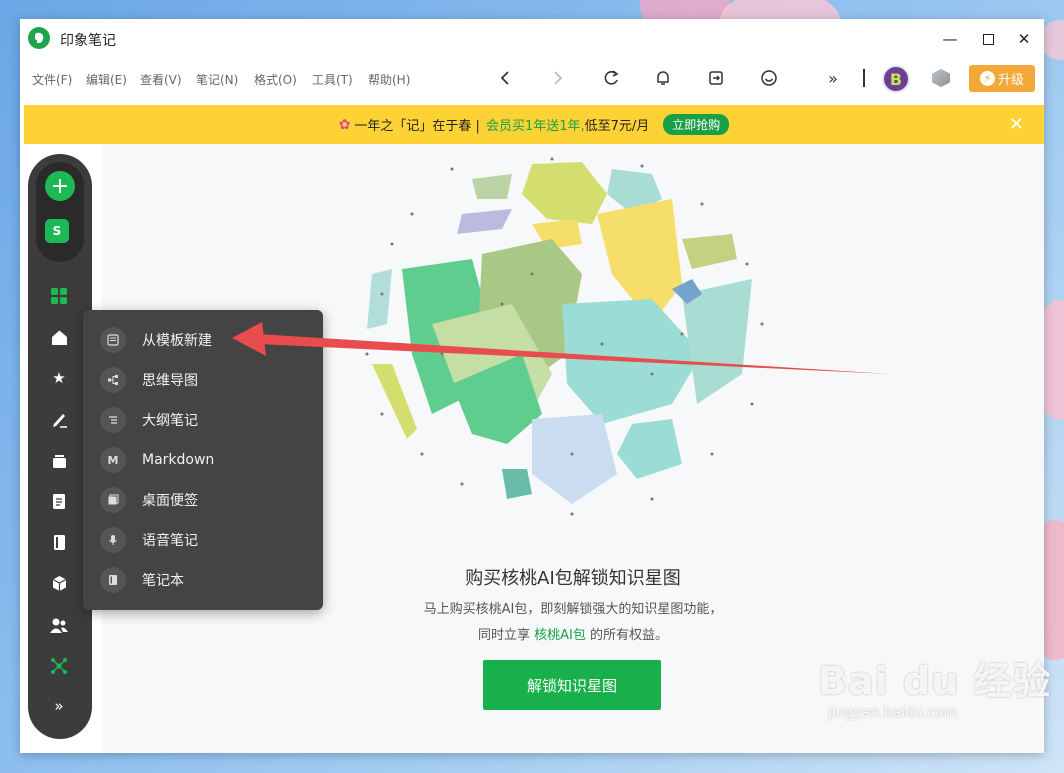  Describe the element at coordinates (203, 420) in the screenshot. I see `menu-item-outline: 大纲笔记` at that location.